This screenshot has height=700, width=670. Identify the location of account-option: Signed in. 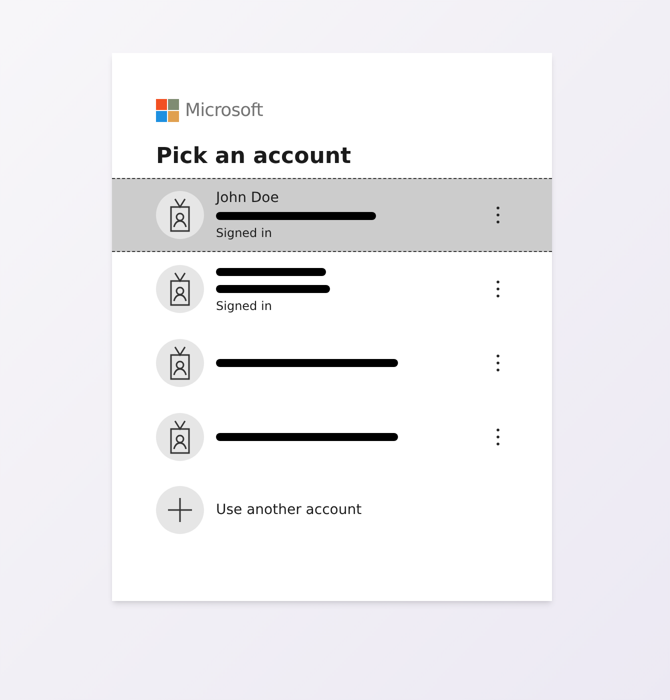
(332, 289).